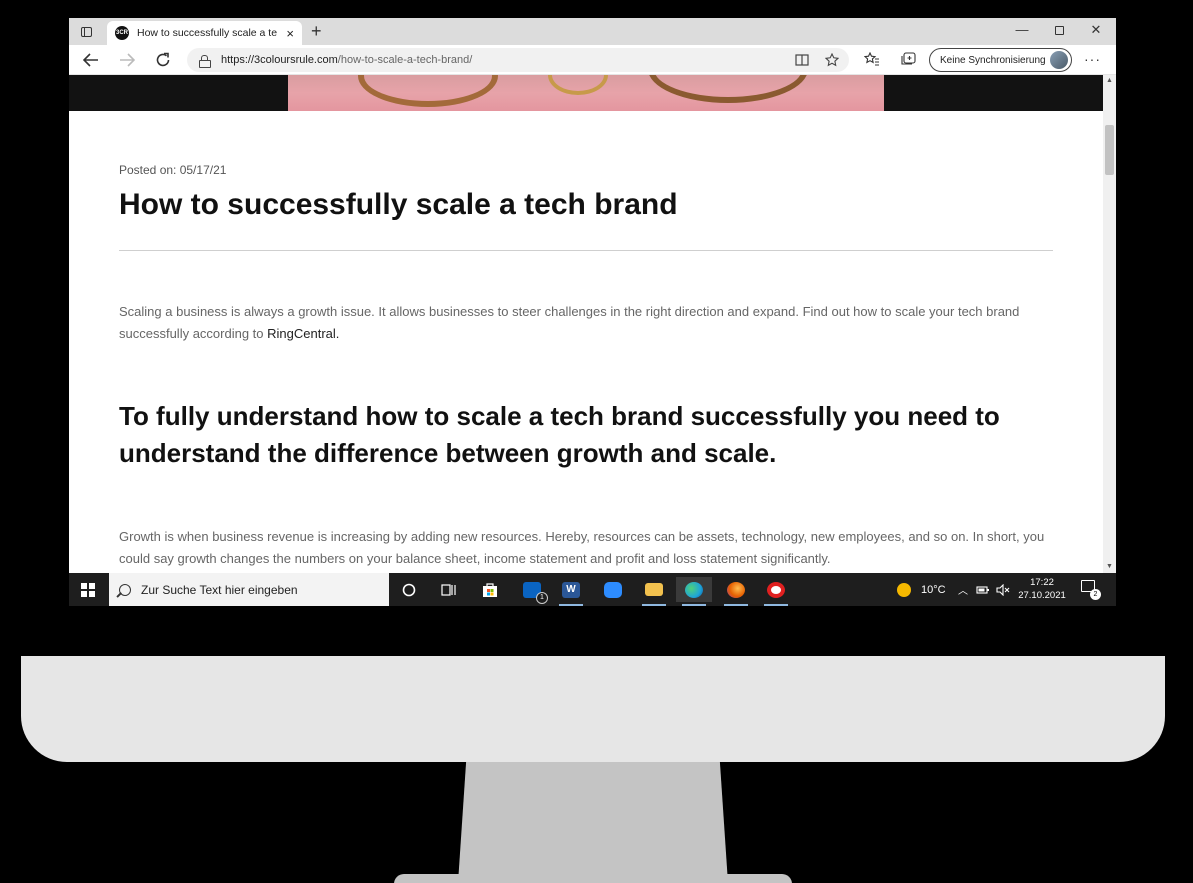 The width and height of the screenshot is (1193, 883). I want to click on url-domain: https://3coloursrule.com, so click(279, 60).